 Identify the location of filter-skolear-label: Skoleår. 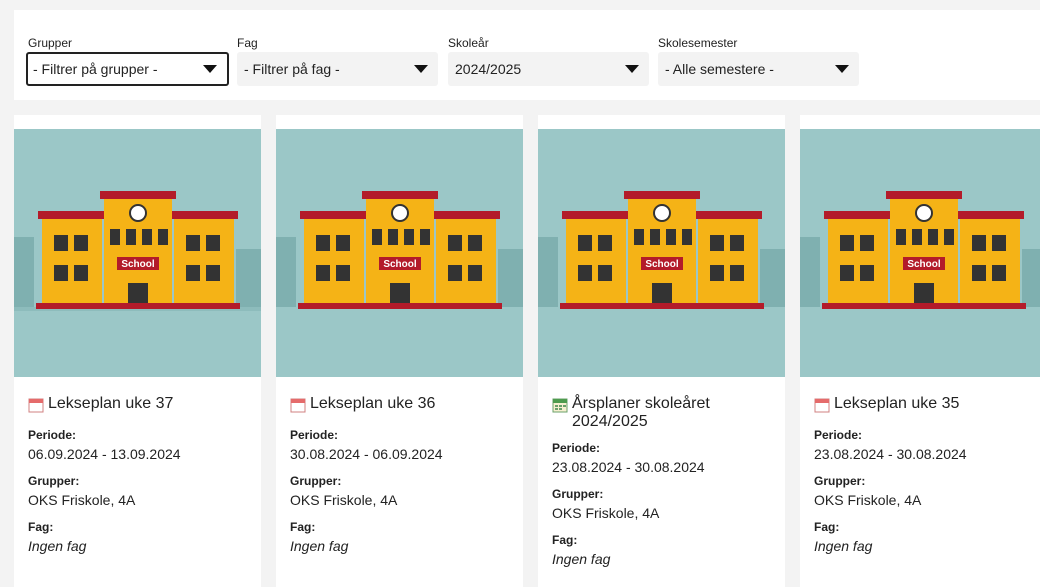
(468, 43).